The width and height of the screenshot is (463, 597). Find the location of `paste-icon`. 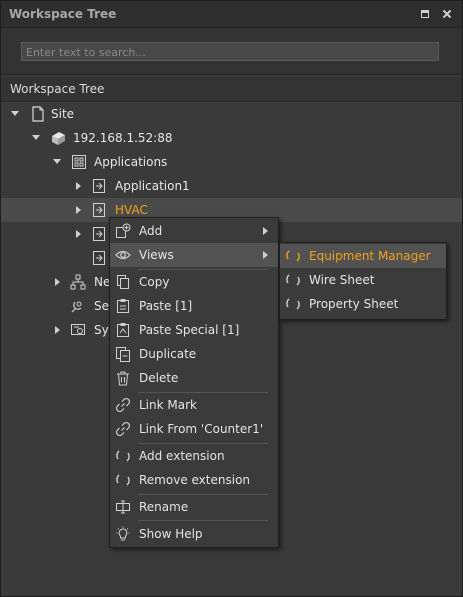

paste-icon is located at coordinates (123, 306).